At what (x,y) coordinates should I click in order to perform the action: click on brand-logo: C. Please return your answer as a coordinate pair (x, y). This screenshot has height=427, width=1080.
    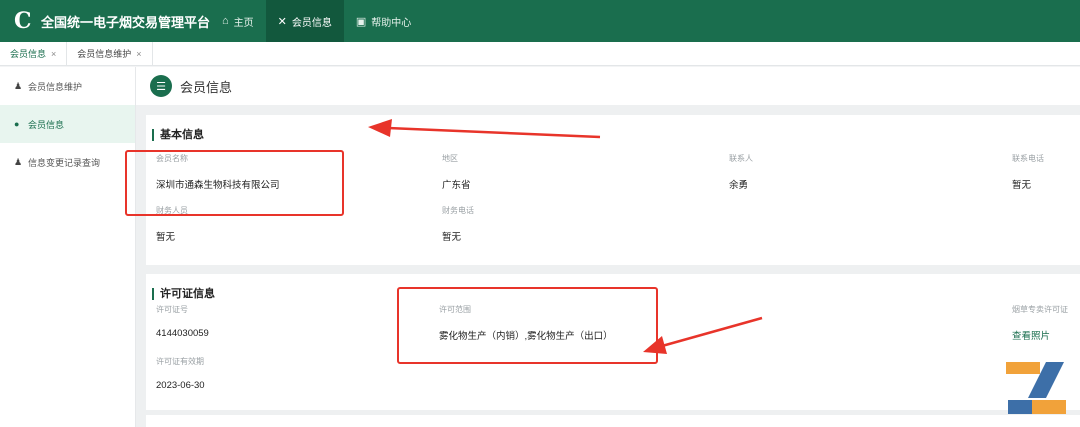
    Looking at the image, I should click on (23, 21).